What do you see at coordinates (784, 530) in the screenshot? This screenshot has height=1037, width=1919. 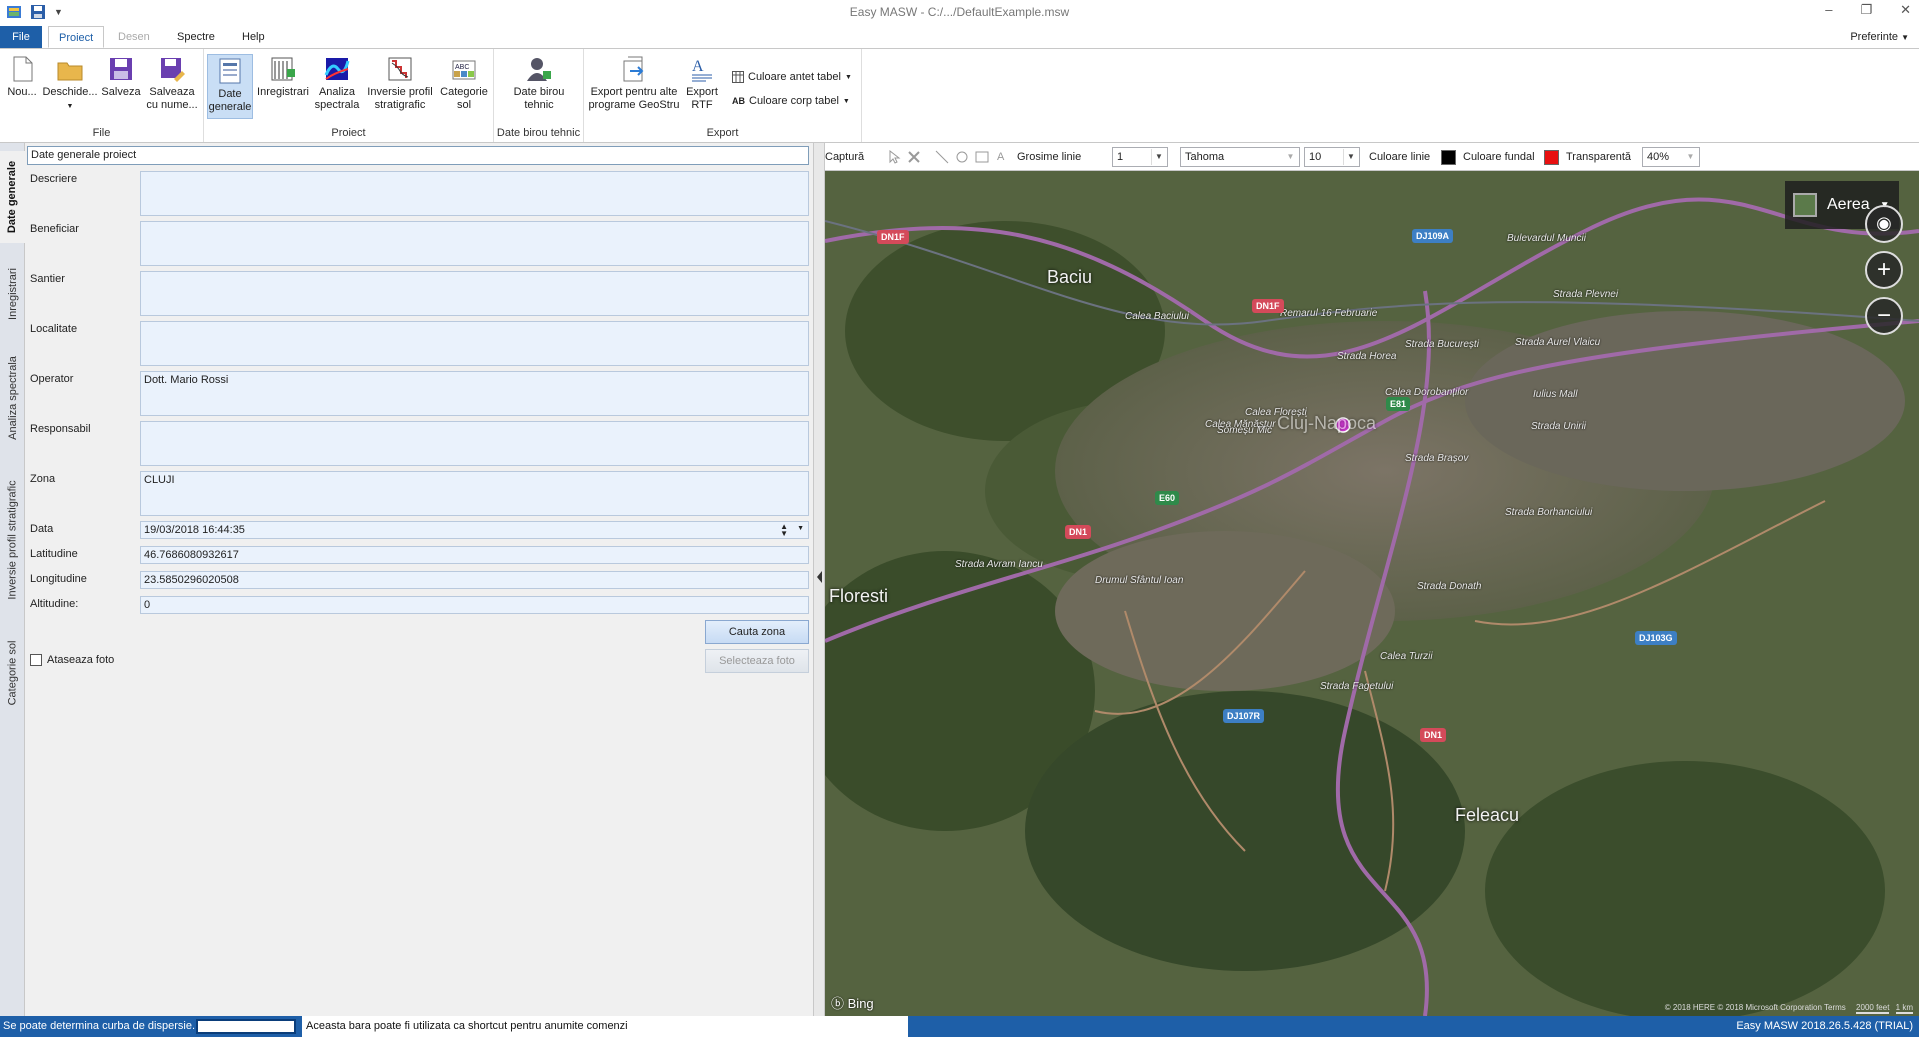 I see `spinner-icon: ▲ ▼` at bounding box center [784, 530].